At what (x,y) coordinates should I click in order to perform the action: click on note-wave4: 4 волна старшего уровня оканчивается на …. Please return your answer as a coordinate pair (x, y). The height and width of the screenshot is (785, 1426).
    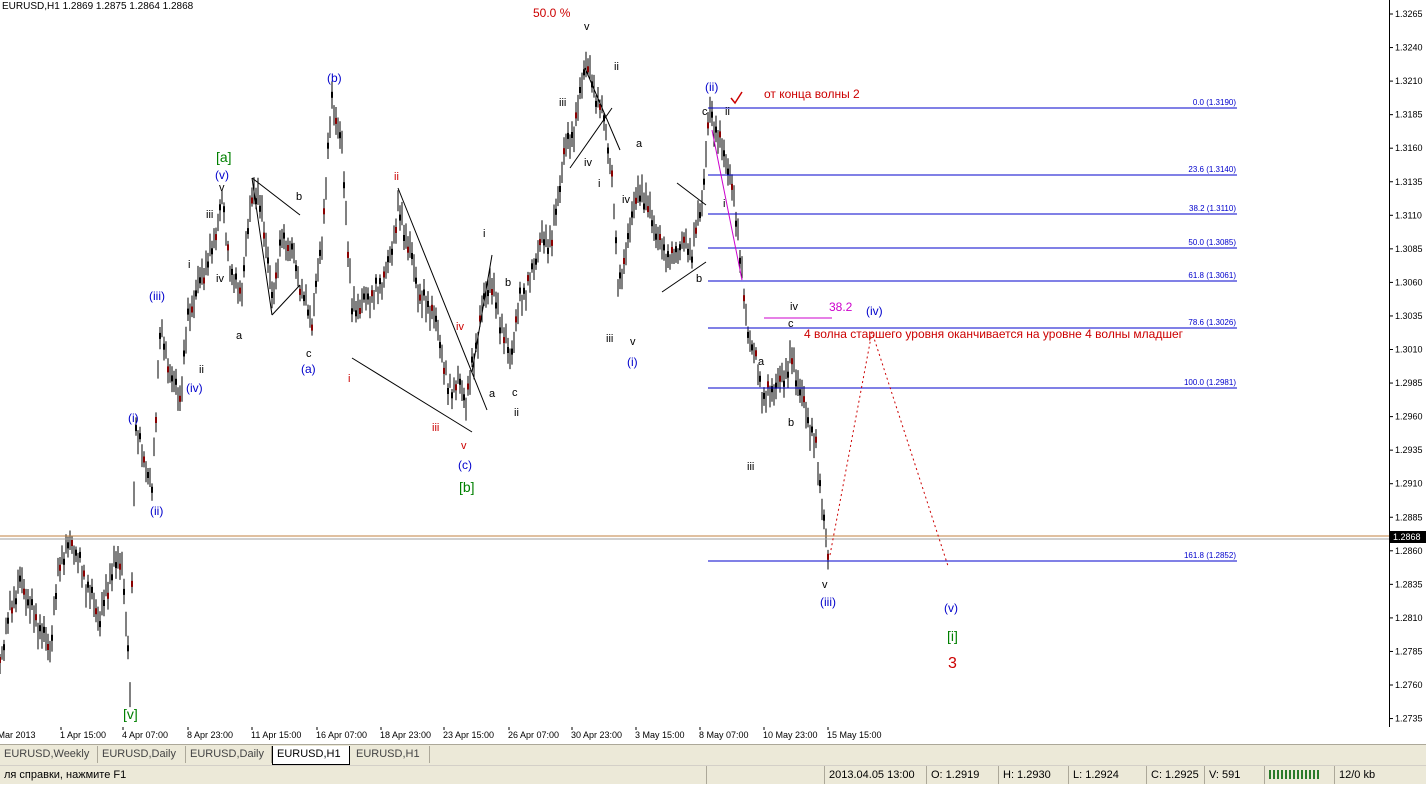
    Looking at the image, I should click on (994, 334).